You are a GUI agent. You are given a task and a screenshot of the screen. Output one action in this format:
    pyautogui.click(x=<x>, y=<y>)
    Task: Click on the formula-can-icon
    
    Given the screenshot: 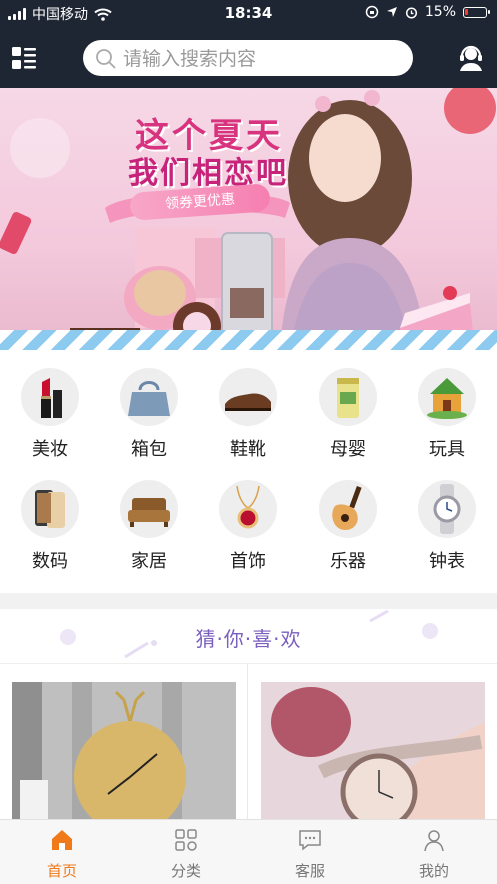 What is the action you would take?
    pyautogui.click(x=348, y=397)
    